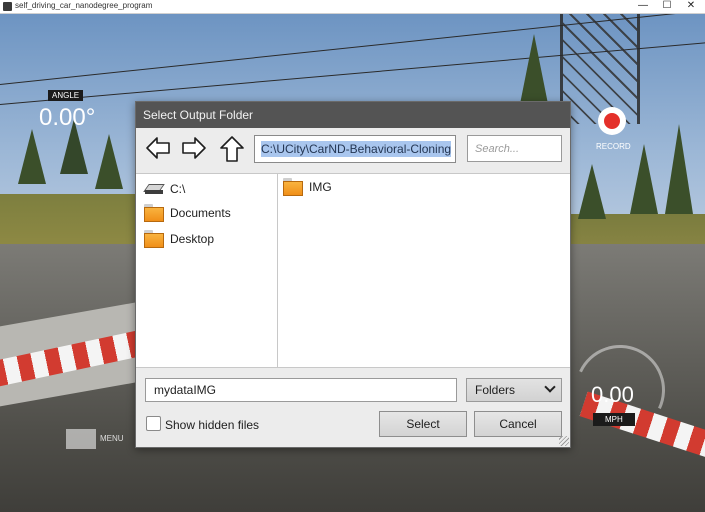 This screenshot has width=705, height=512. I want to click on path-field: C:\UCity\CarND-Behavioral-Cloning, so click(355, 149).